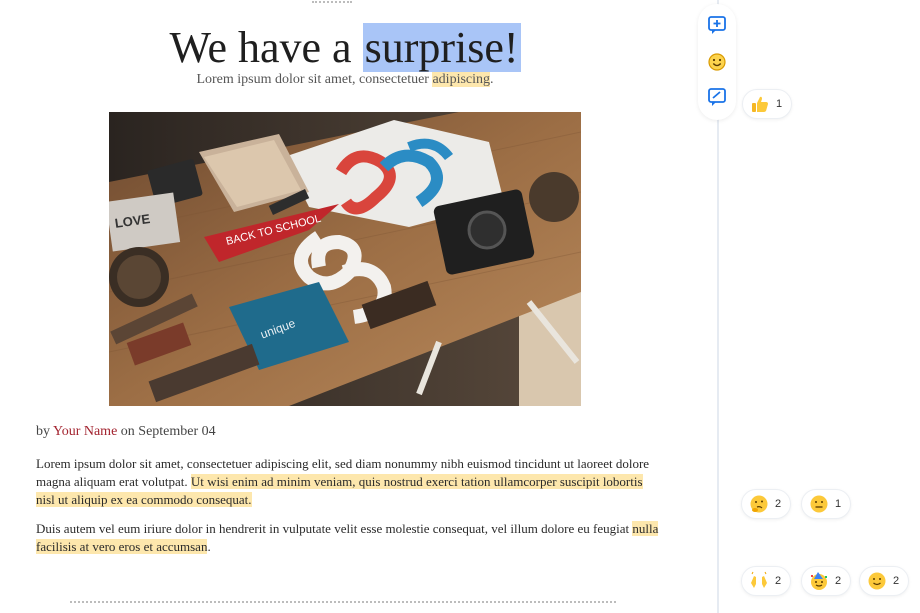  I want to click on add-comment-icon, so click(717, 25).